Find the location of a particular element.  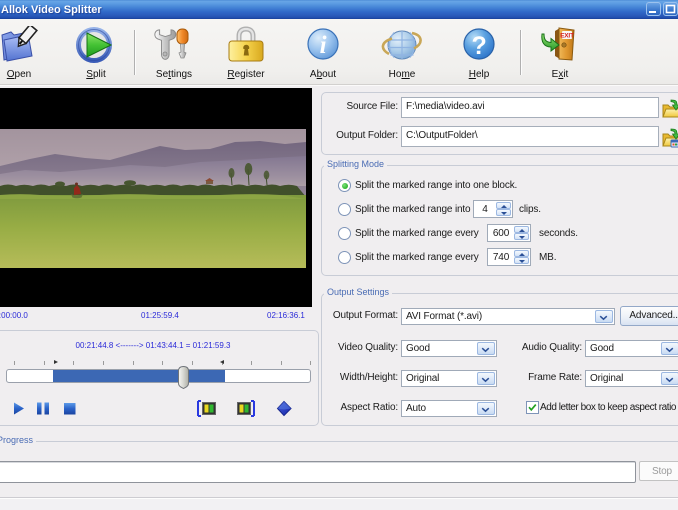

svg-text: EXIT is located at coordinates (567, 36).